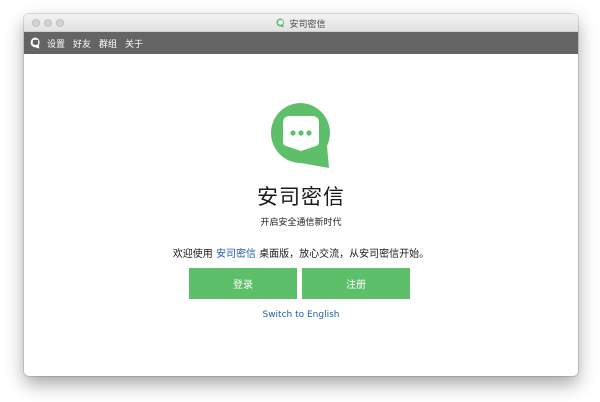 This screenshot has height=402, width=600. I want to click on menu-item-groups: 群组, so click(108, 43).